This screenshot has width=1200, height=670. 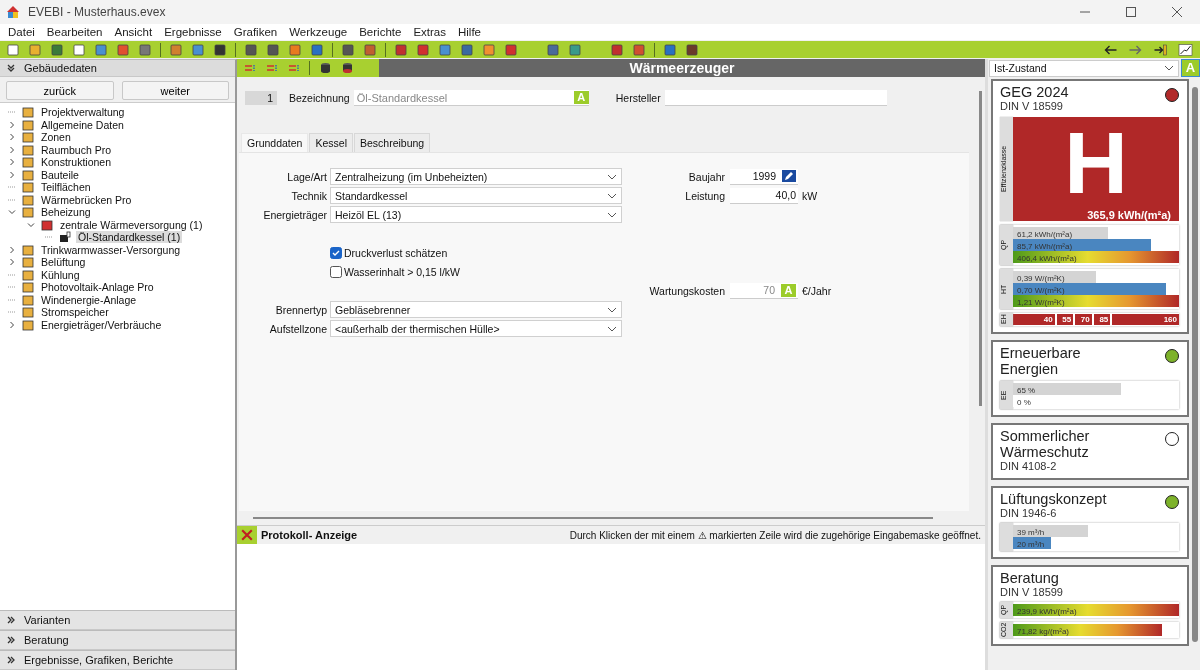 I want to click on tree-item: Energieträger/Verbräuche, so click(x=101, y=324).